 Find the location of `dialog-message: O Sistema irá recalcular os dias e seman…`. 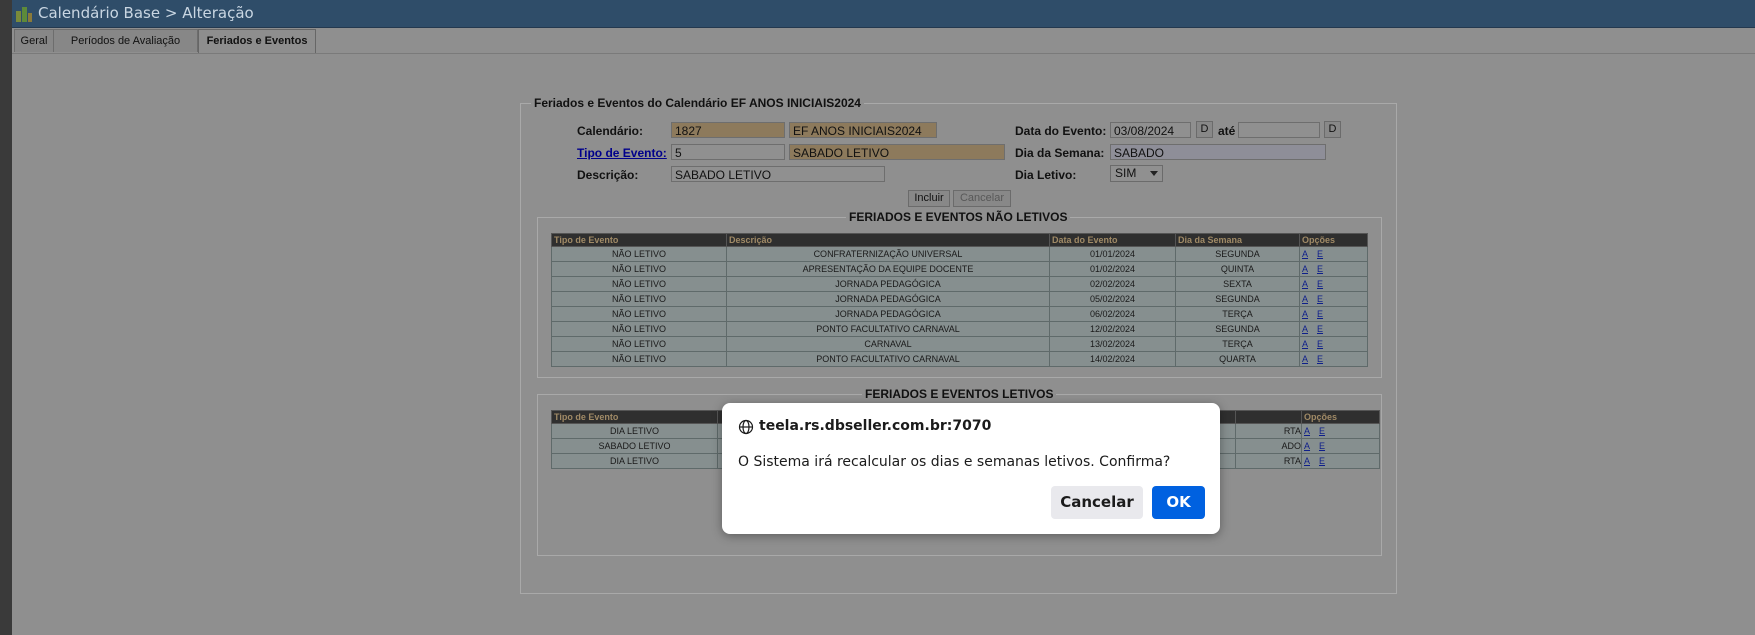

dialog-message: O Sistema irá recalcular os dias e seman… is located at coordinates (954, 462).